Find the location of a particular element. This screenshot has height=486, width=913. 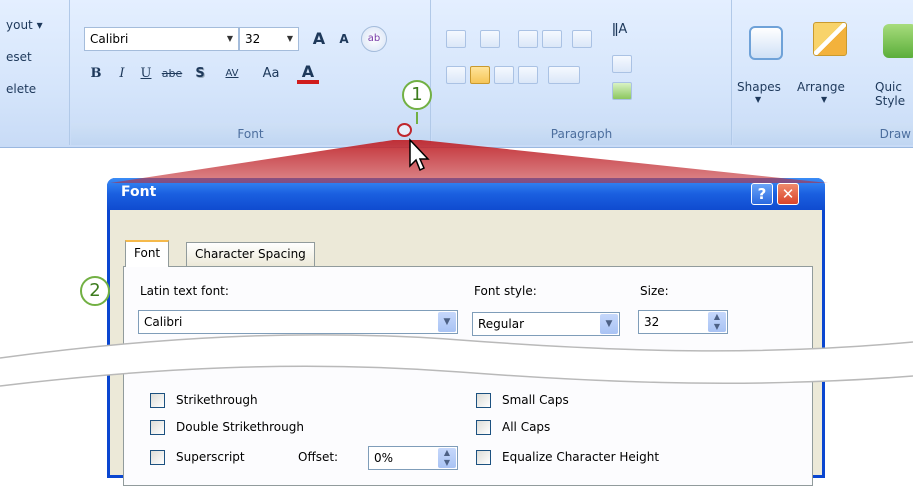

bold-button: B is located at coordinates (96, 74).